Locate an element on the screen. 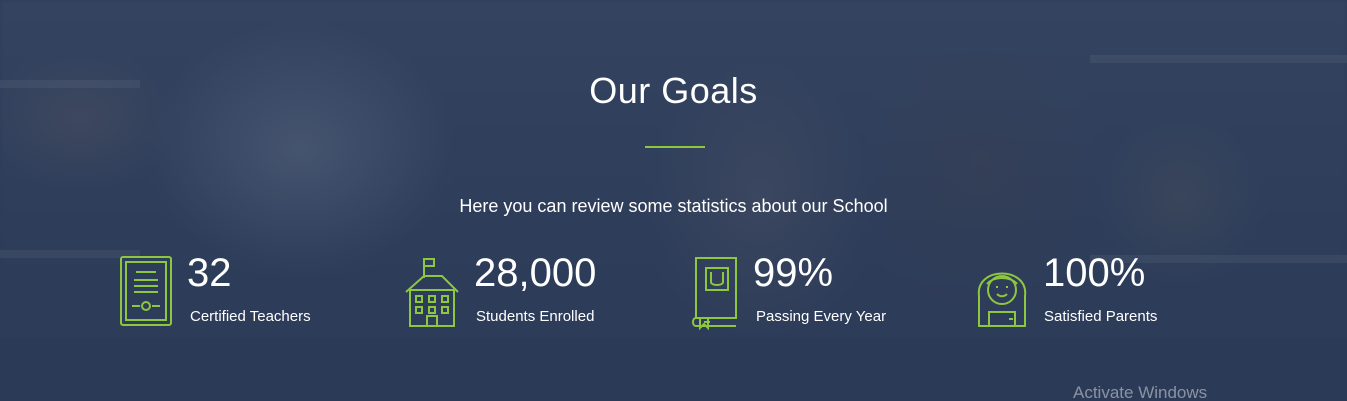  certificate-icon is located at coordinates (148, 292).